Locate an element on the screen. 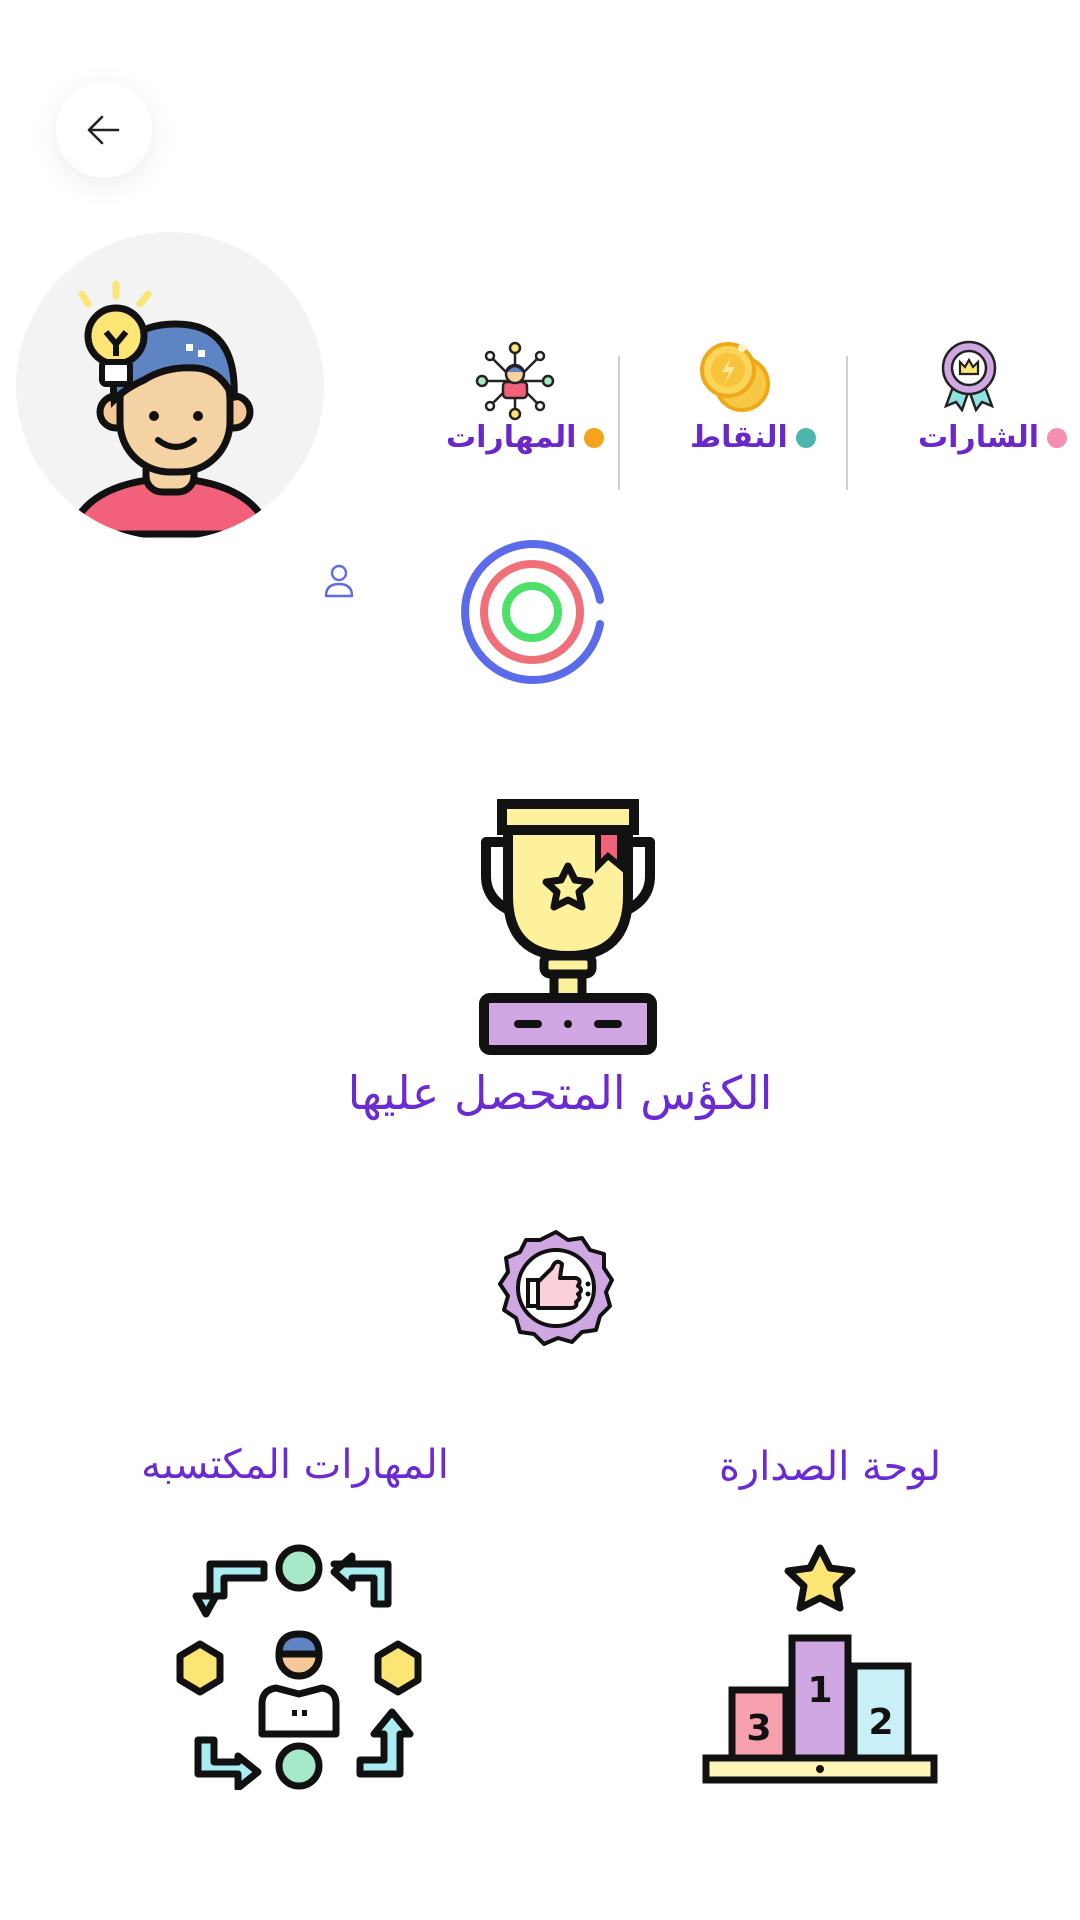  acquired-skills-title: المهارات المكتسبه is located at coordinates (295, 1465).